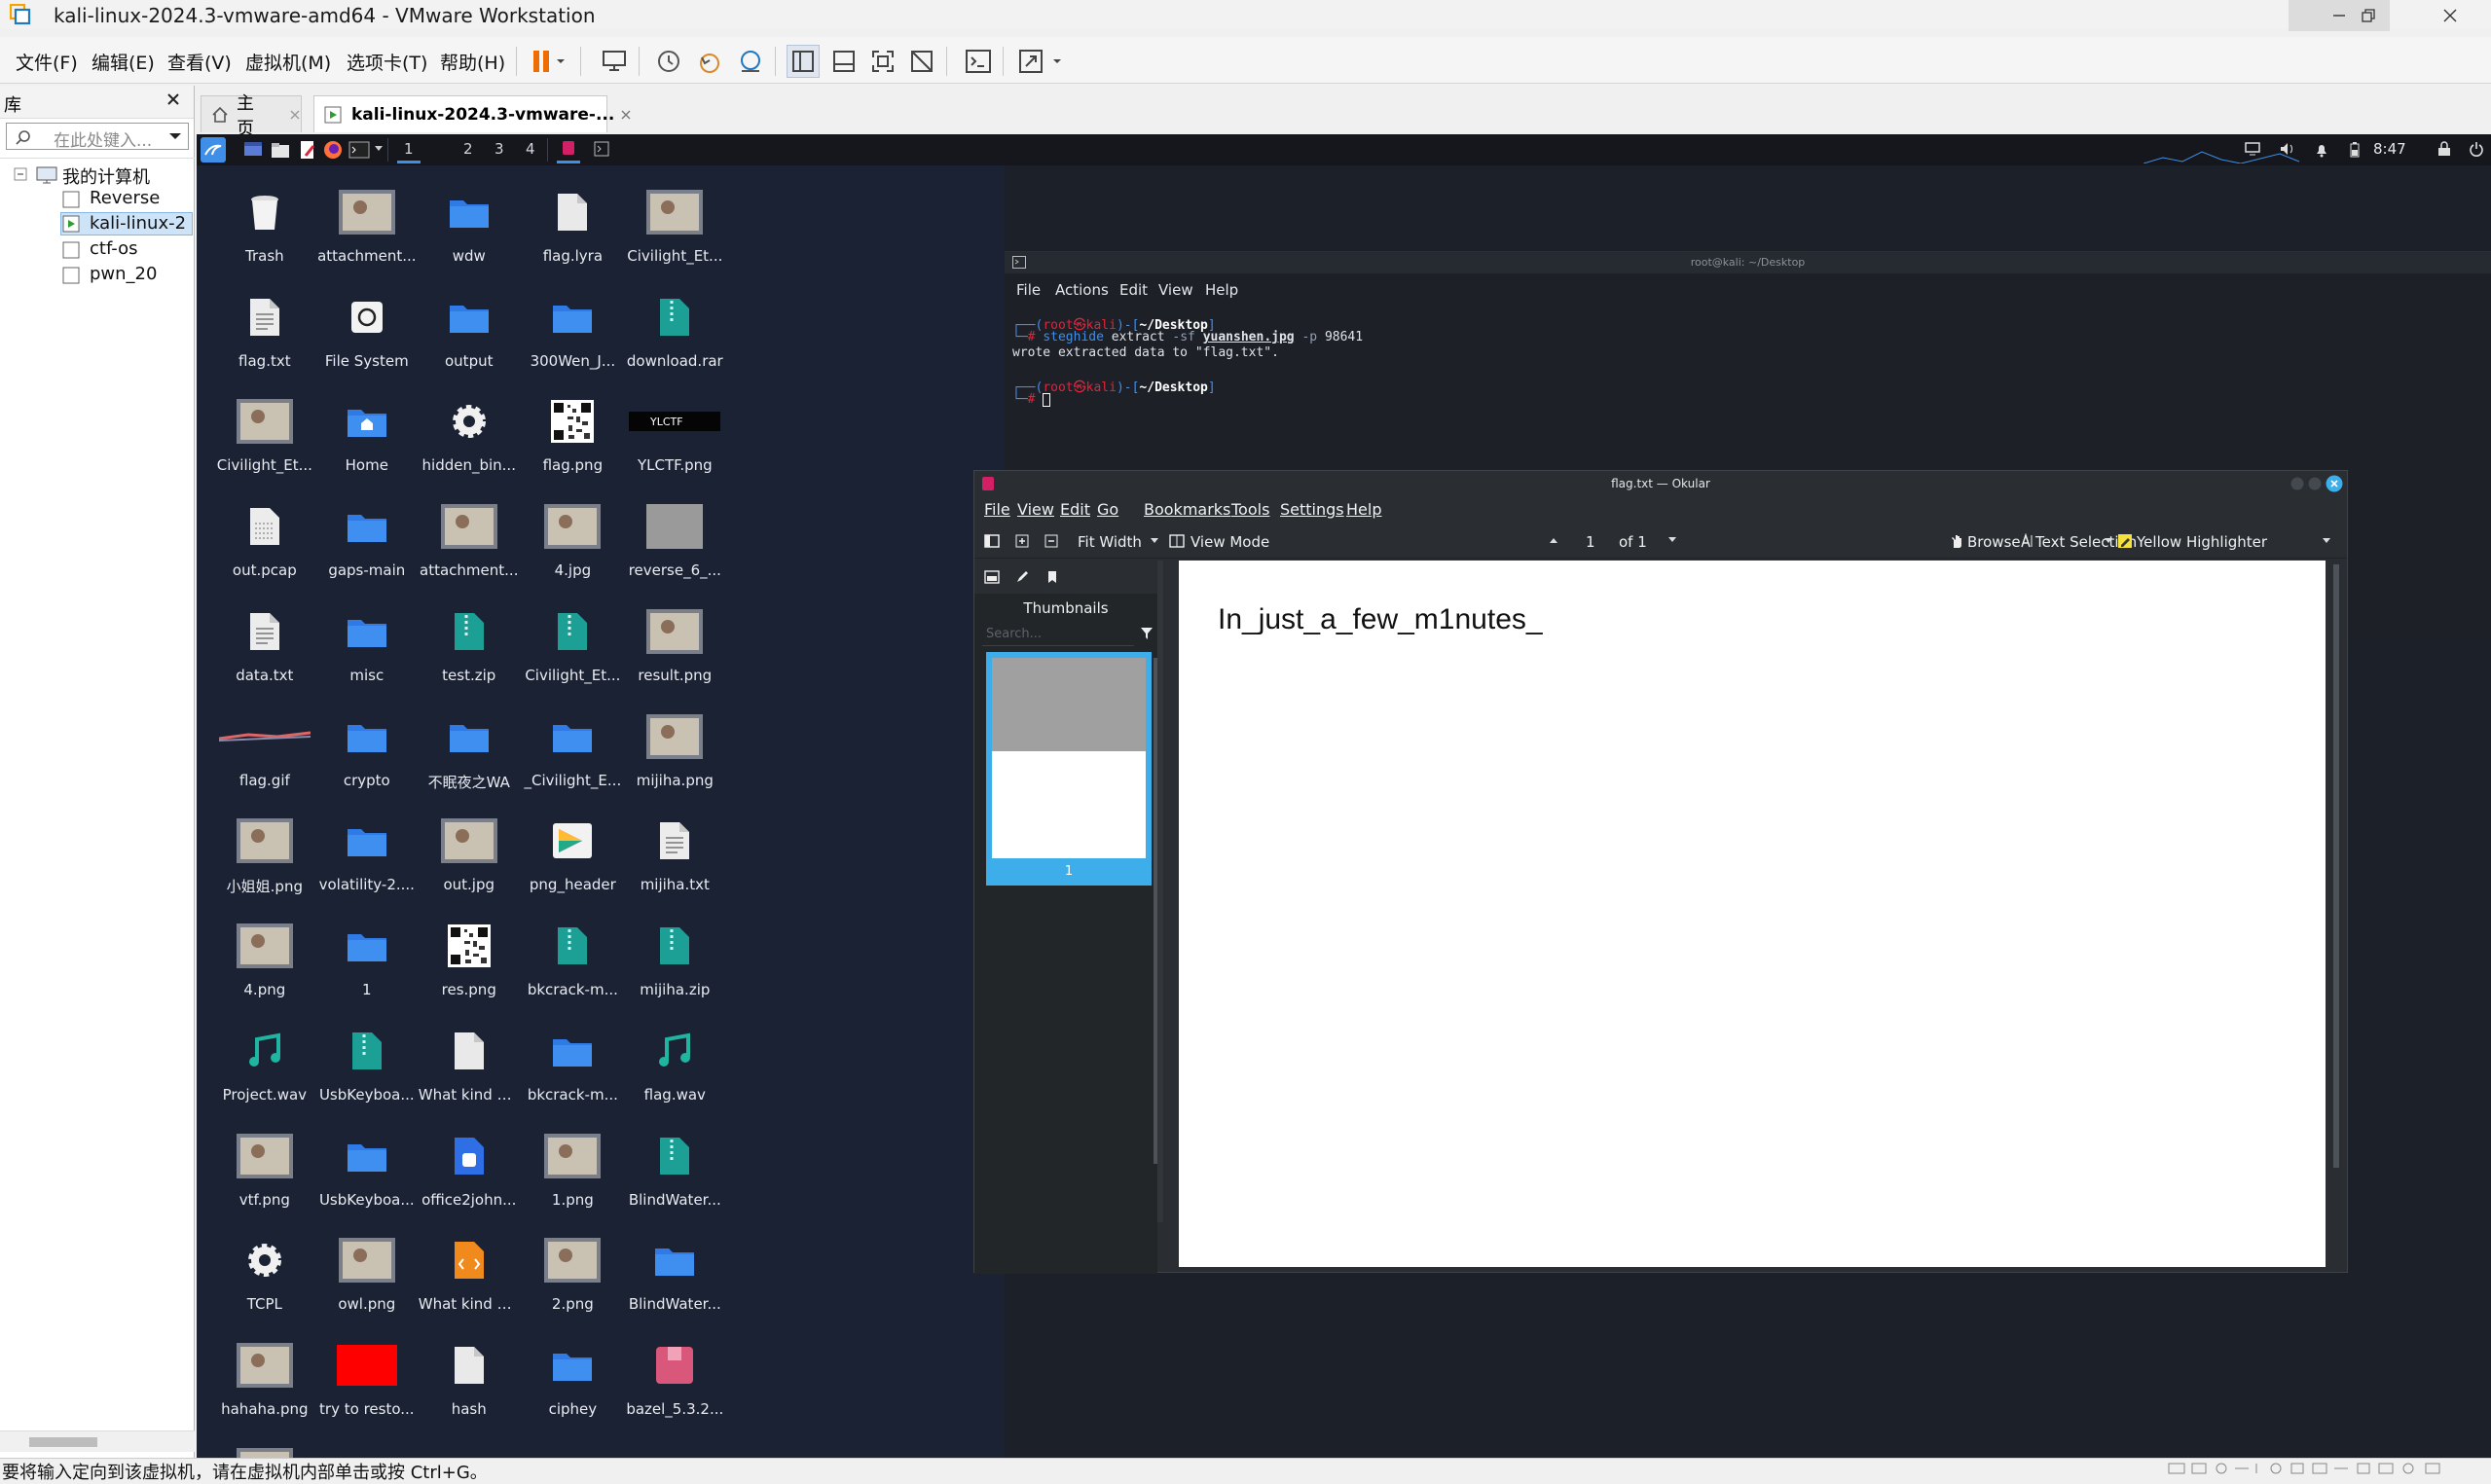 The image size is (2491, 1484). I want to click on zoom-select: Fit Width, so click(1110, 542).